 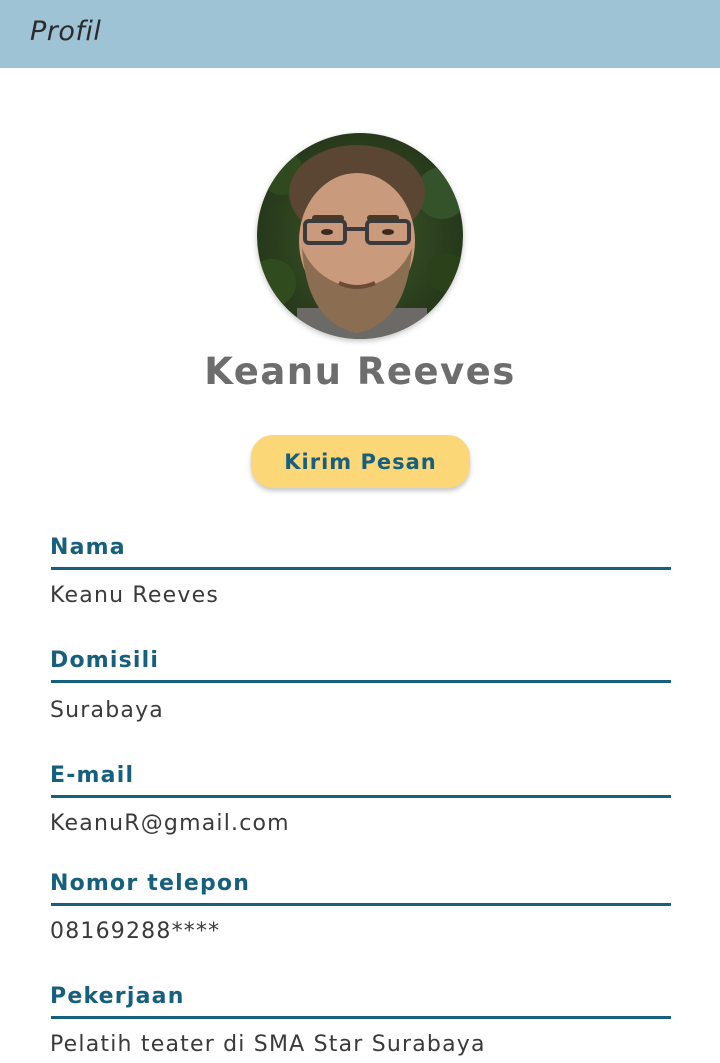 What do you see at coordinates (117, 996) in the screenshot?
I see `field-label-pekerjaan: Pekerjaan` at bounding box center [117, 996].